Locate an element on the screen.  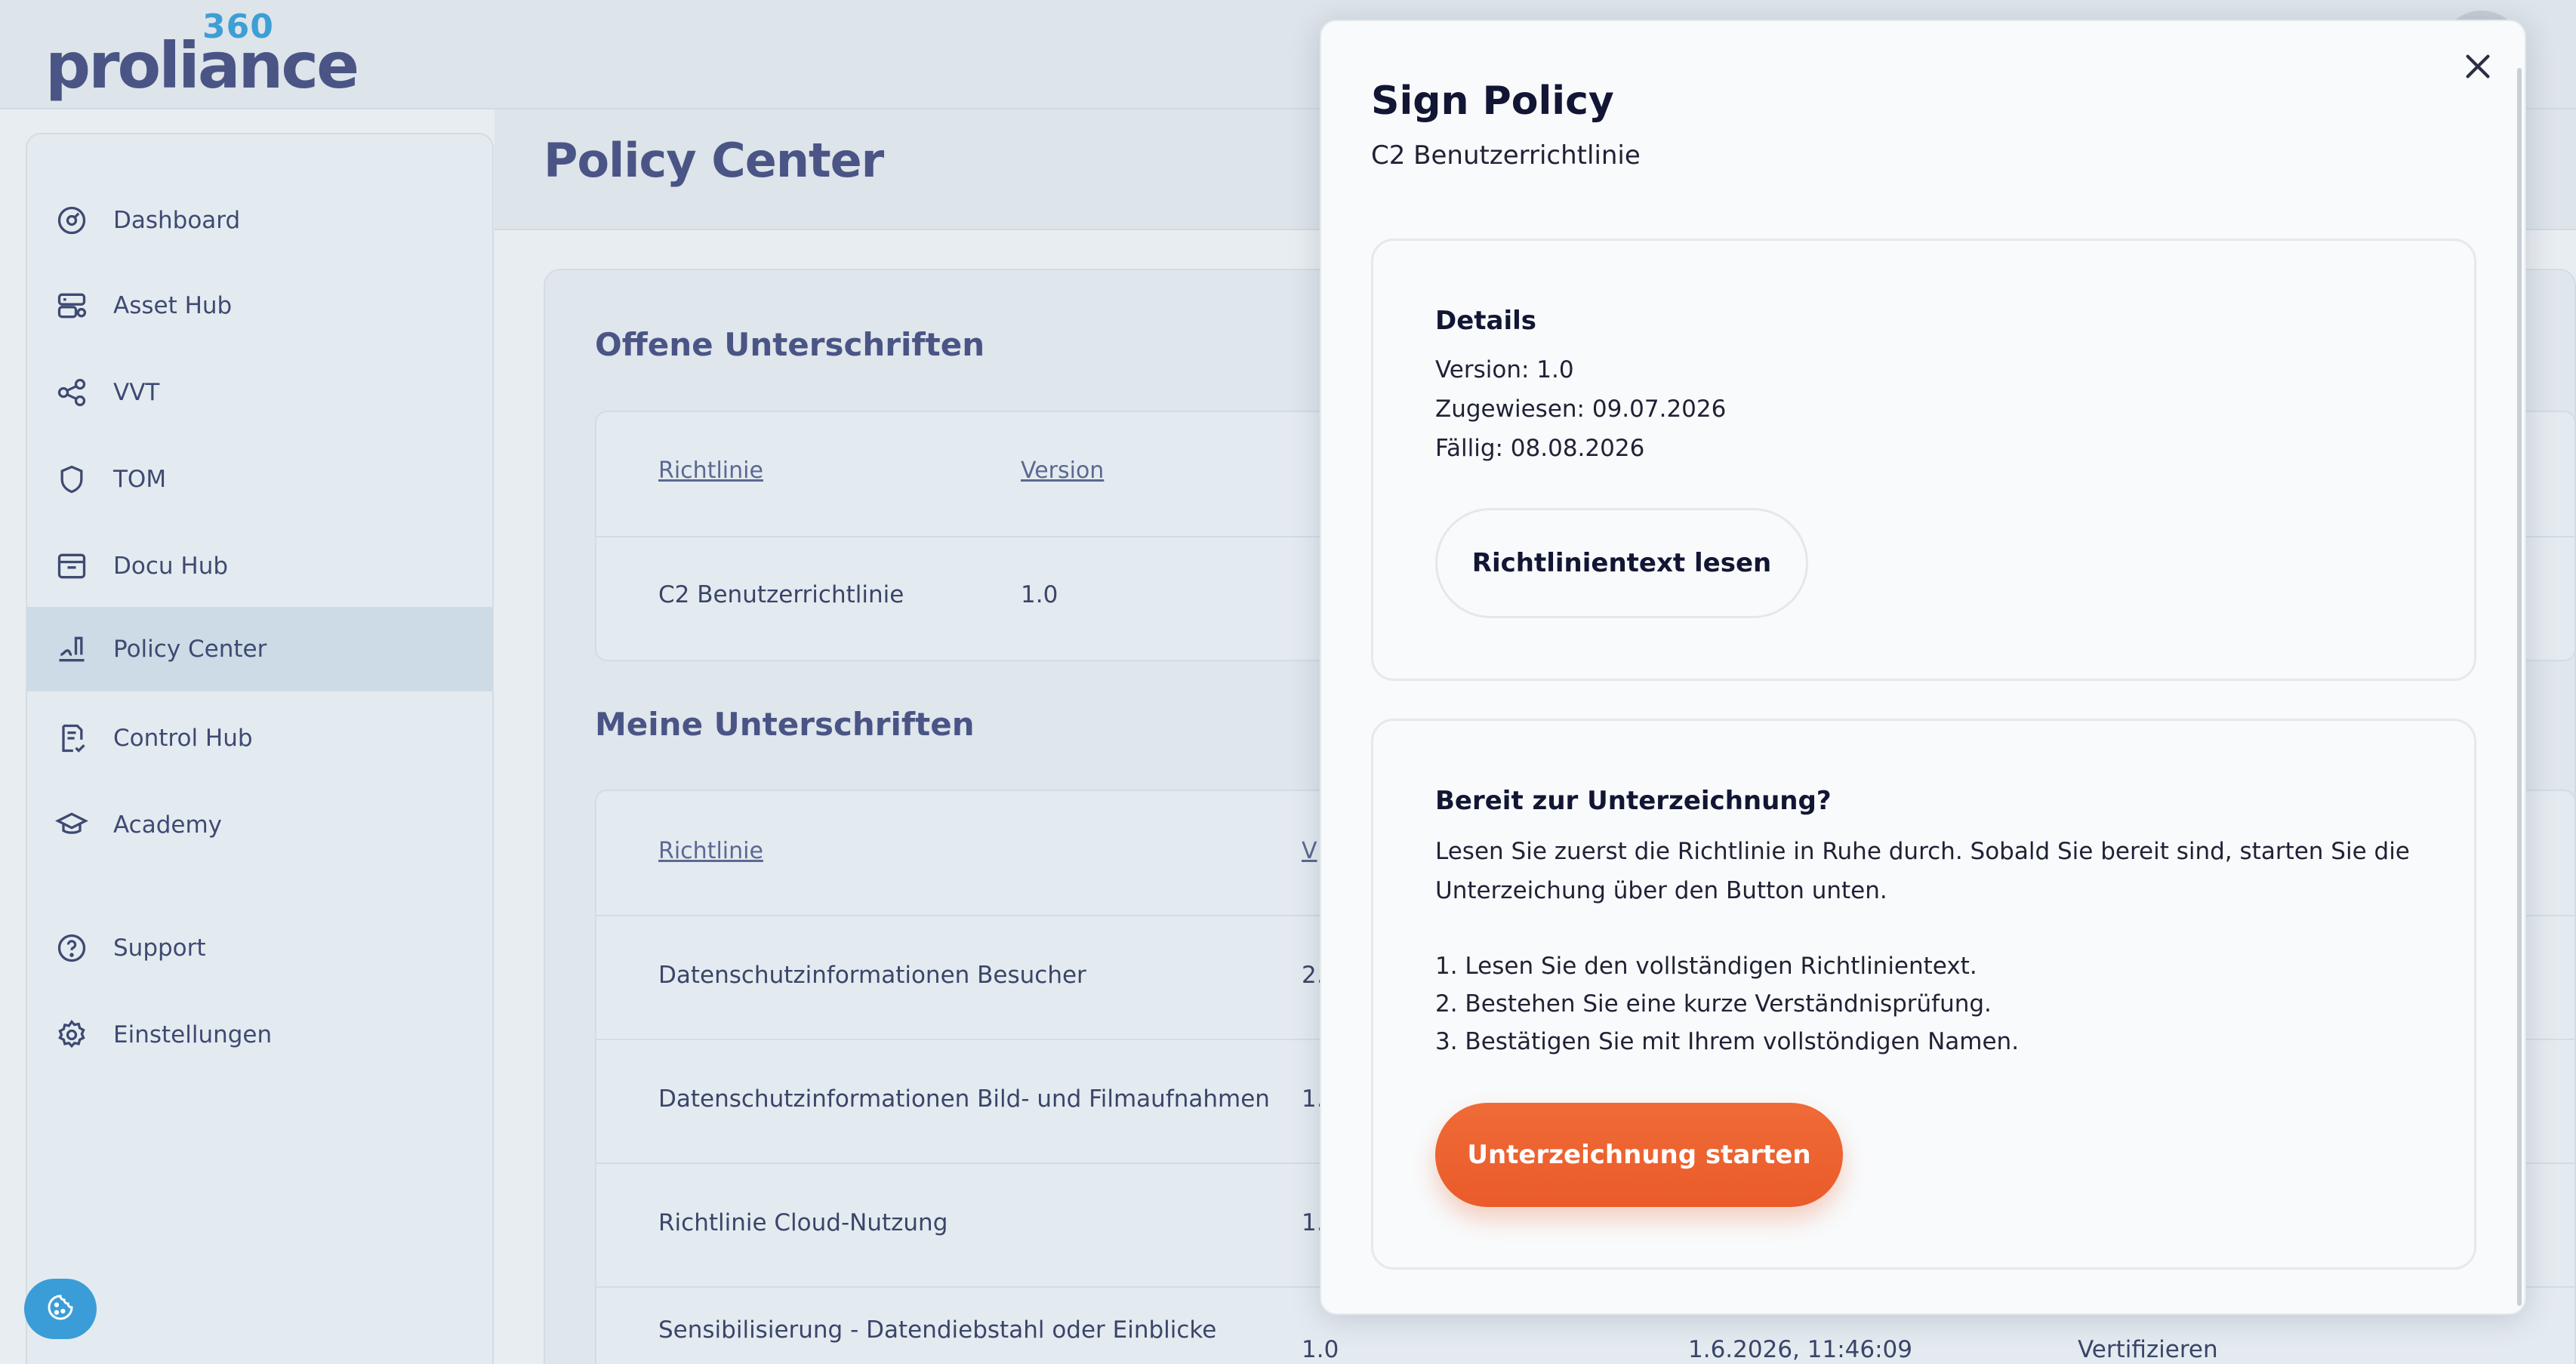
checklist-icon is located at coordinates (71, 738).